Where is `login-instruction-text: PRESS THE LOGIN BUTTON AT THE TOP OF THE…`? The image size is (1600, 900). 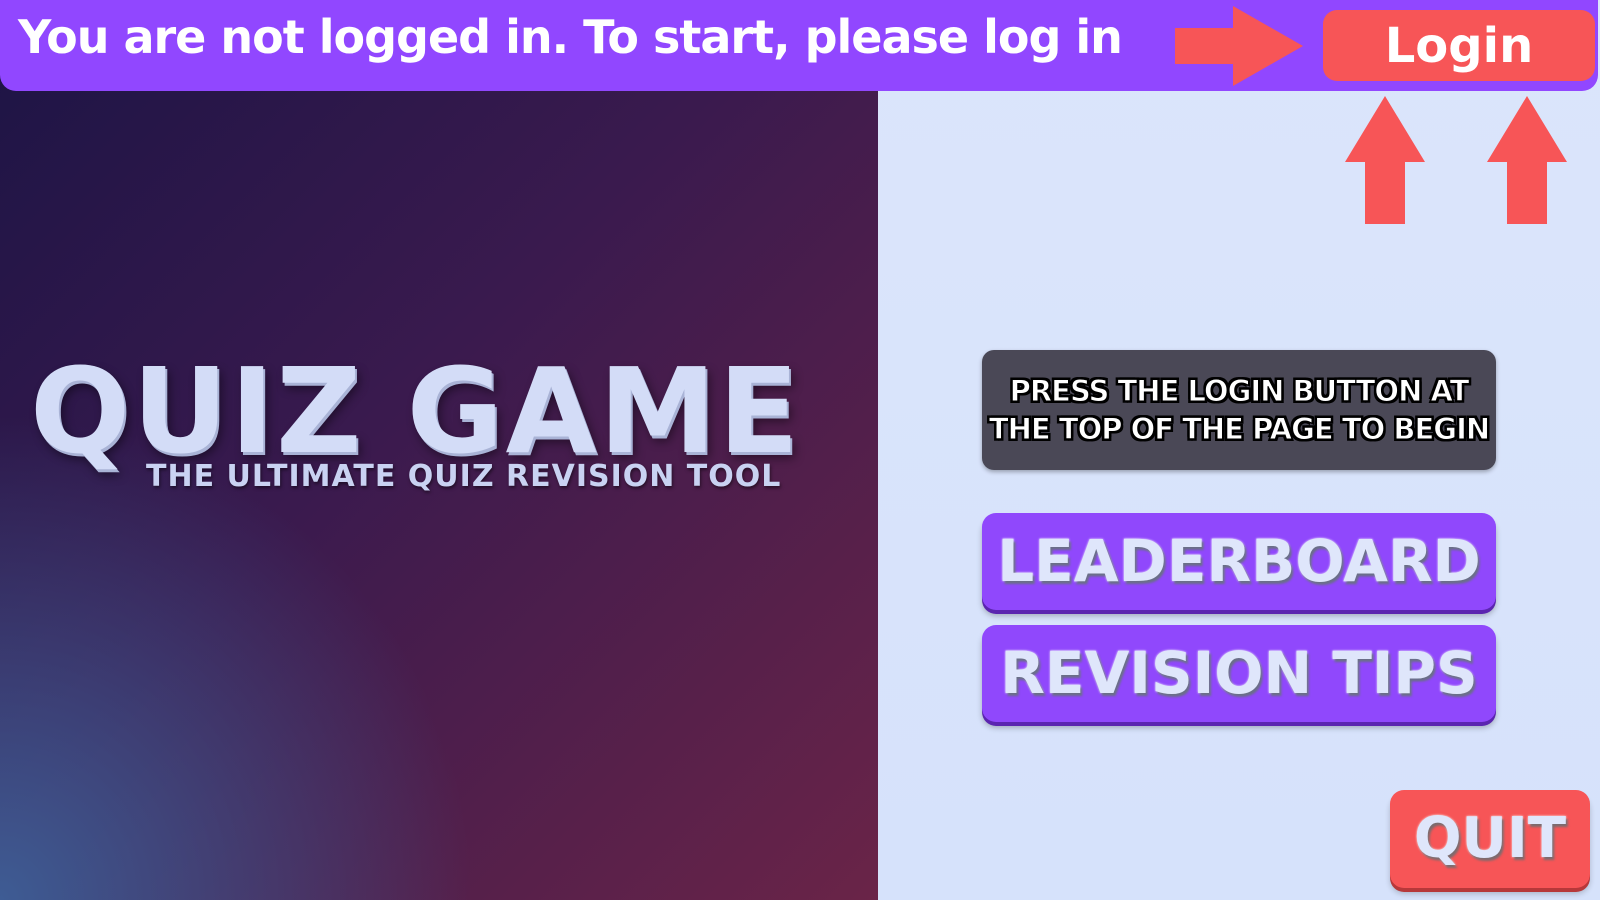
login-instruction-text: PRESS THE LOGIN BUTTON AT THE TOP OF THE… is located at coordinates (1239, 410).